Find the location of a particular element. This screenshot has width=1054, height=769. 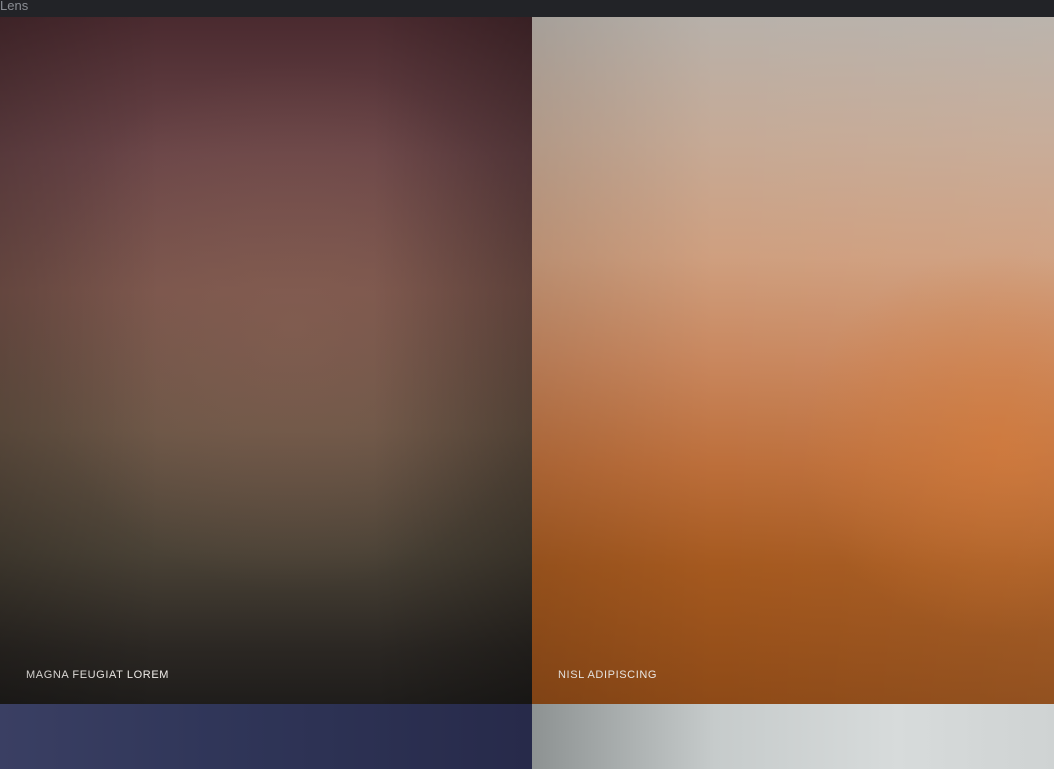

app-title: Lens is located at coordinates (14, 6).